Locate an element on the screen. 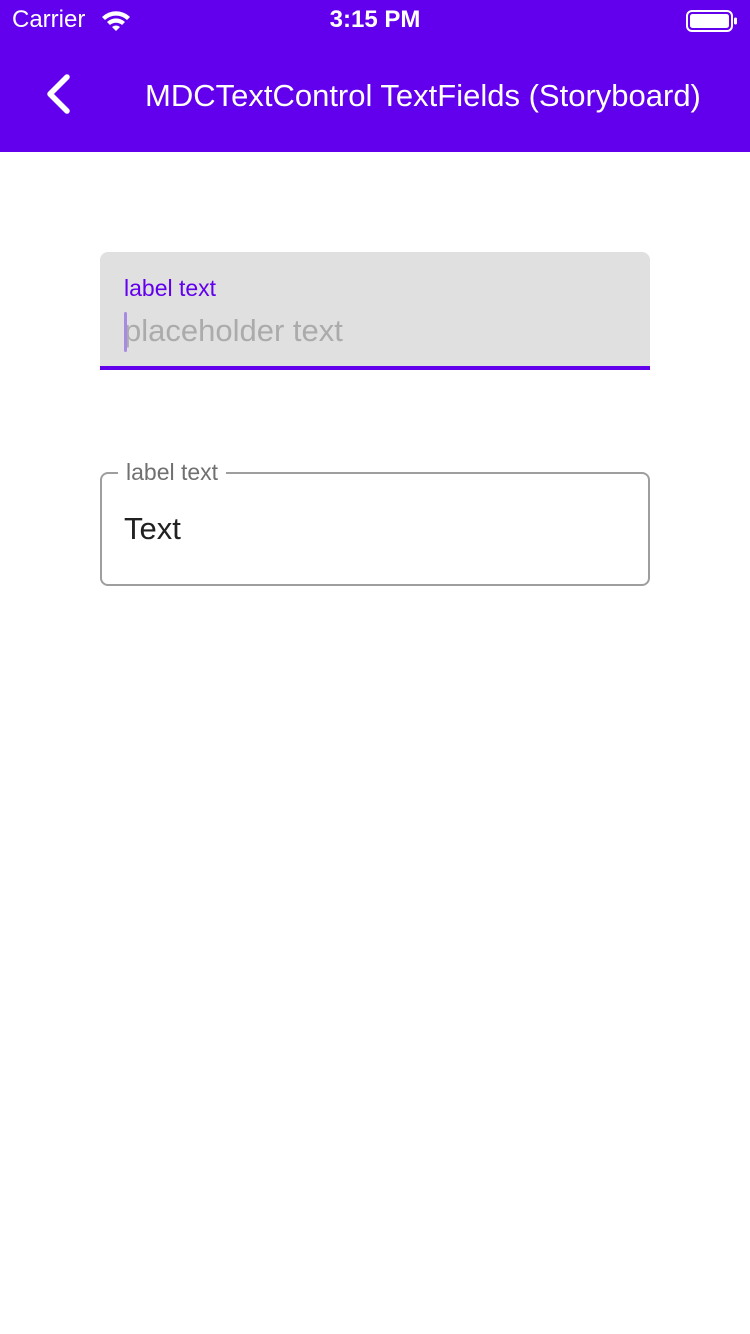 The height and width of the screenshot is (1334, 750). outlined-text-field-input is located at coordinates (374, 529).